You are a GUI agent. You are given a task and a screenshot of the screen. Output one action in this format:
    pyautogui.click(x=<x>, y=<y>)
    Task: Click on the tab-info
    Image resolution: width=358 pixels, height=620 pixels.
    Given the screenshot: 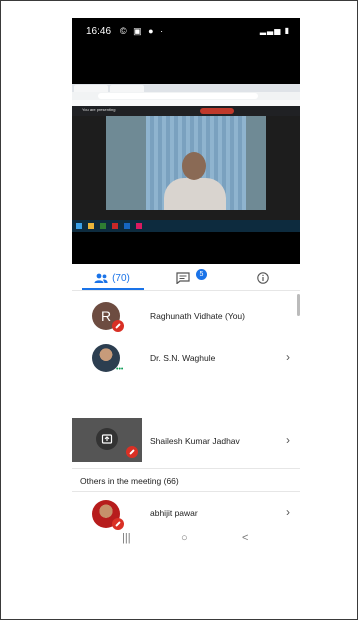 What is the action you would take?
    pyautogui.click(x=263, y=278)
    